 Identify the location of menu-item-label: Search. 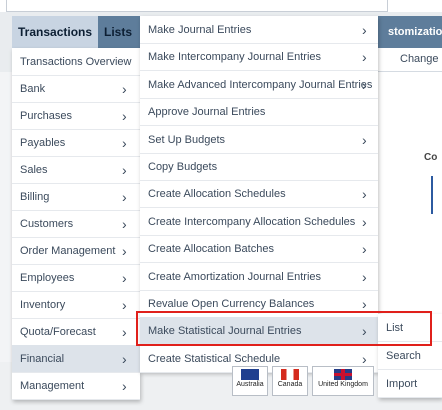
(403, 356).